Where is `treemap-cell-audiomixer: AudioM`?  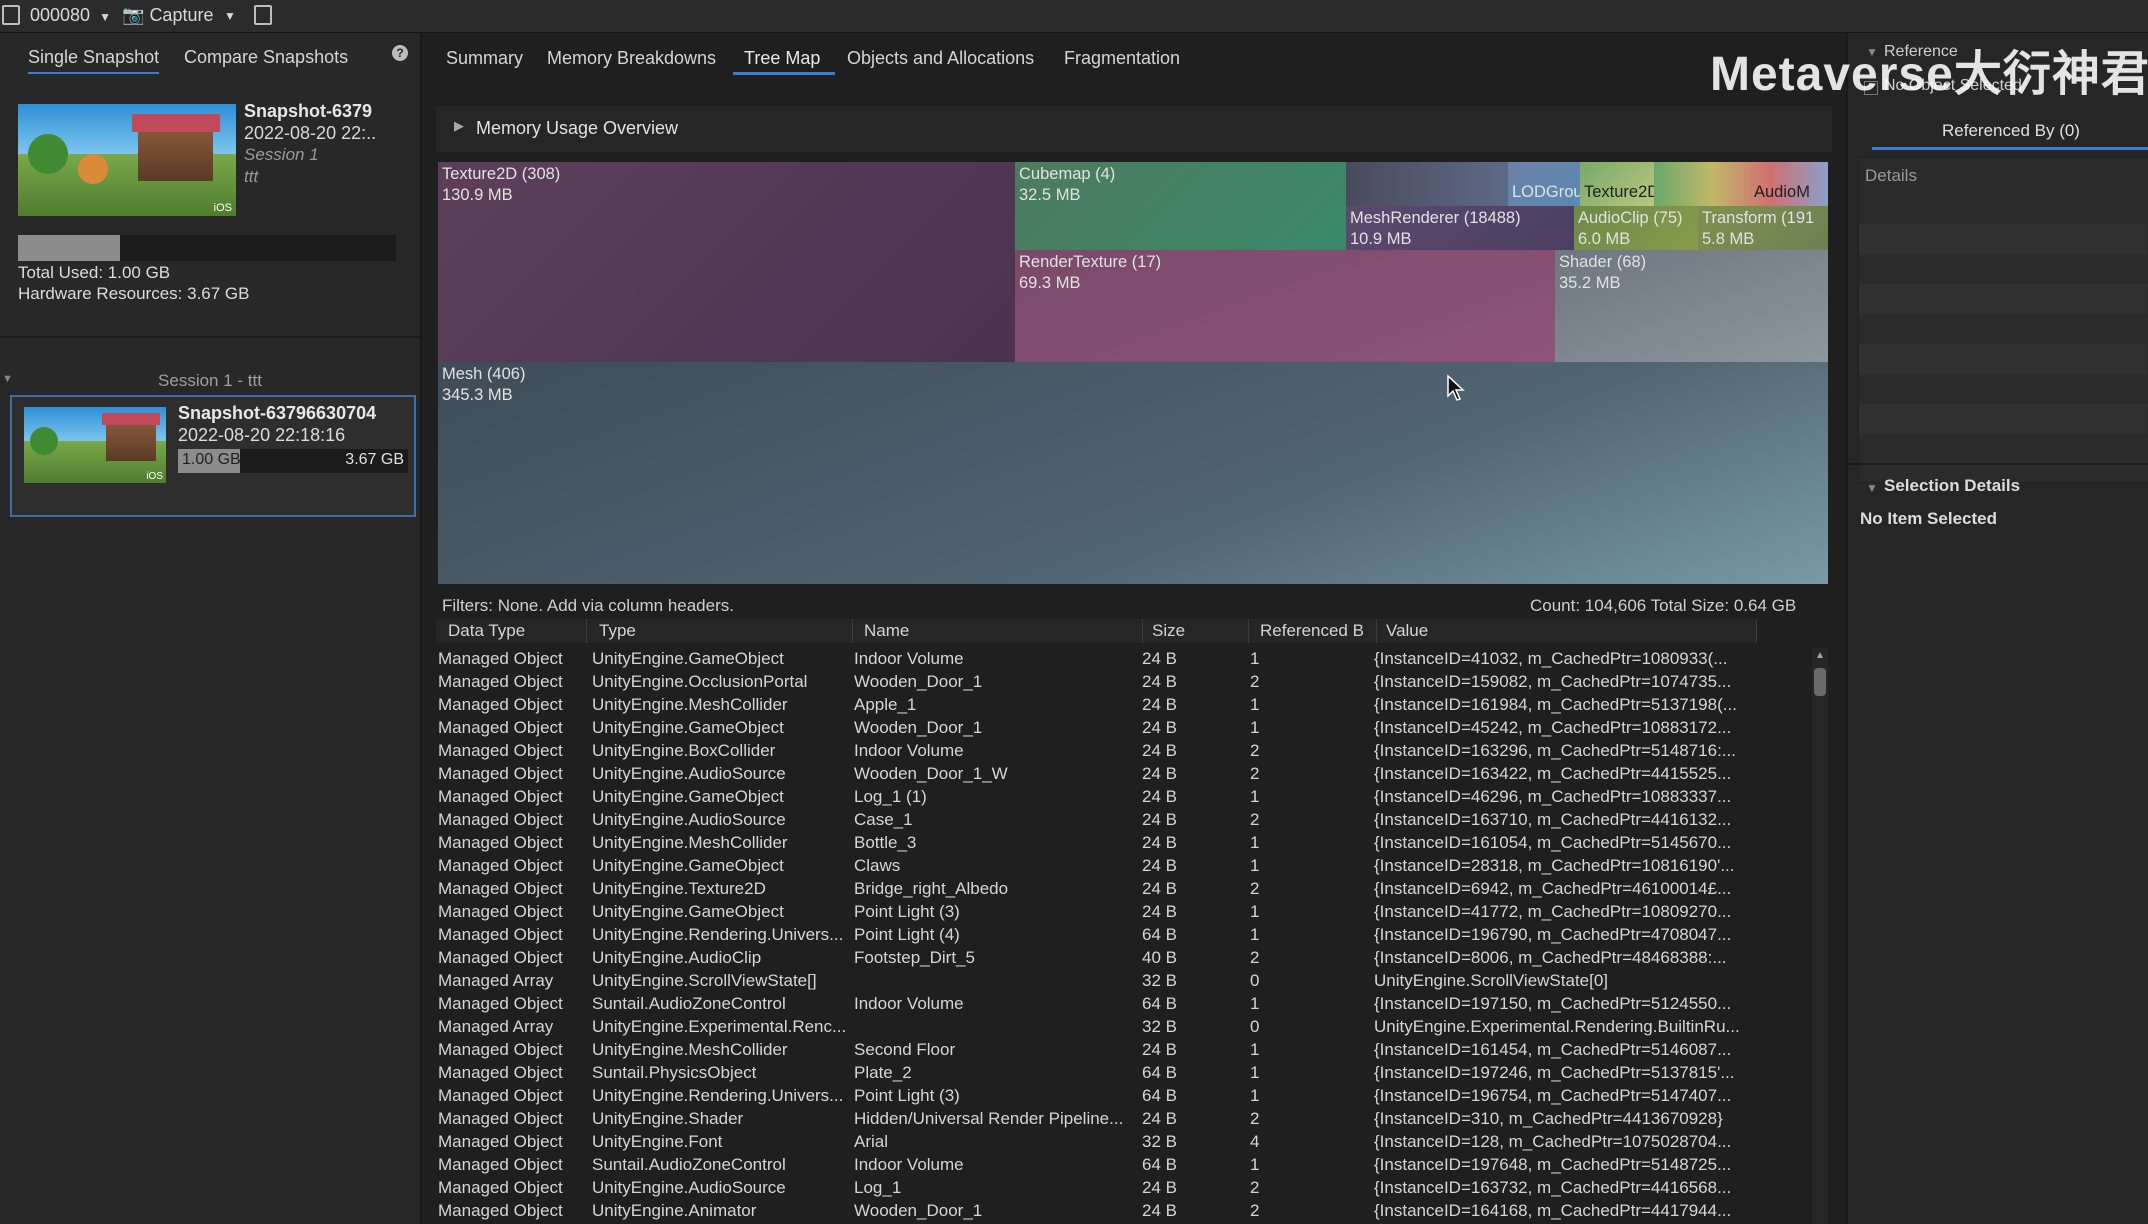 treemap-cell-audiomixer: AudioM is located at coordinates (1741, 184).